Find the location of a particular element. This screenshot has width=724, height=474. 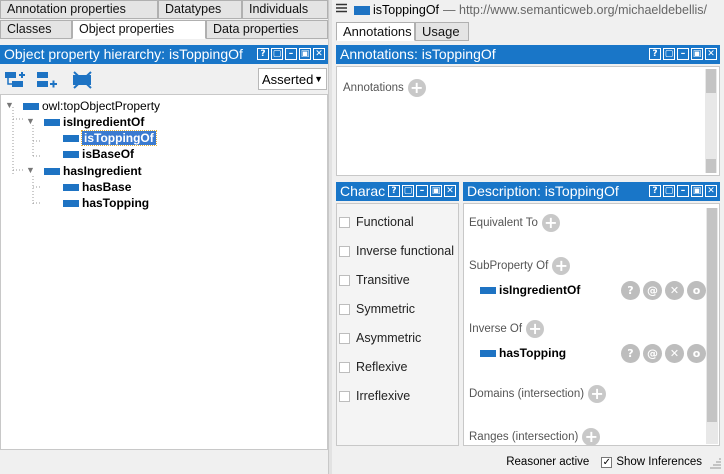

tree-node-root: owl:topObjectProperty is located at coordinates (91, 106).